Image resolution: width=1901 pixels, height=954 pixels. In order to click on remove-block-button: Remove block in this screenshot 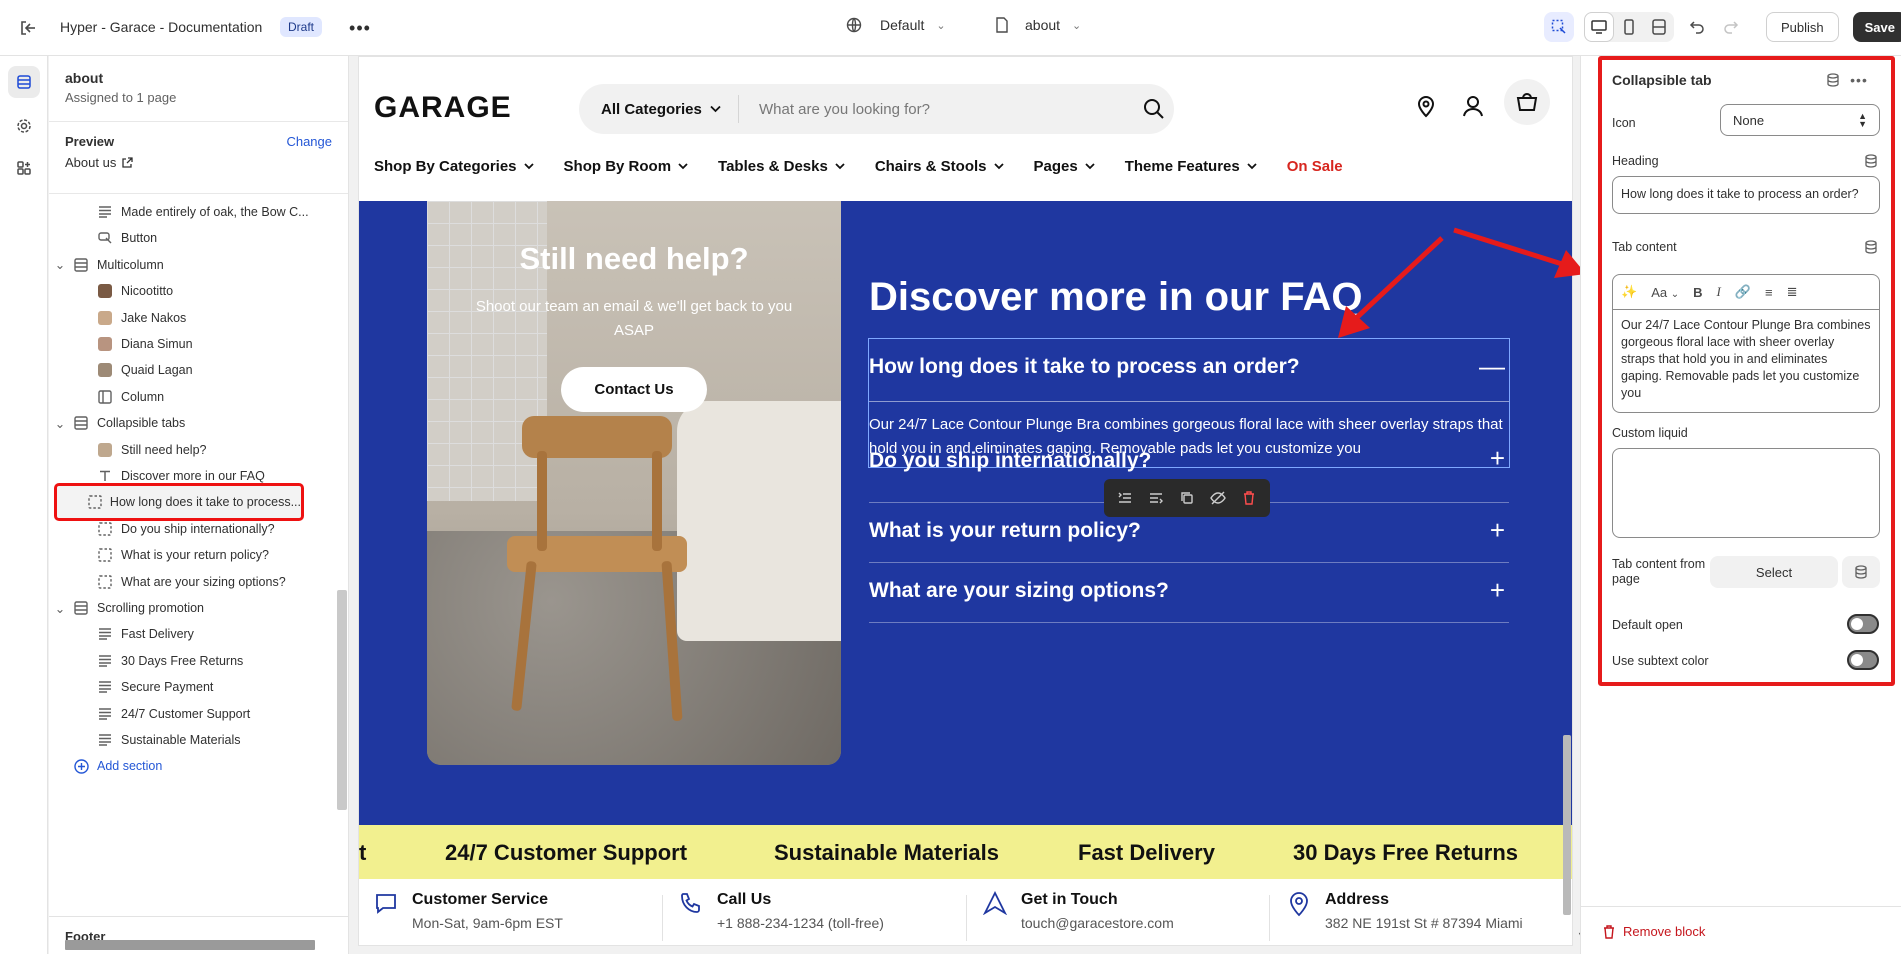, I will do `click(1654, 931)`.